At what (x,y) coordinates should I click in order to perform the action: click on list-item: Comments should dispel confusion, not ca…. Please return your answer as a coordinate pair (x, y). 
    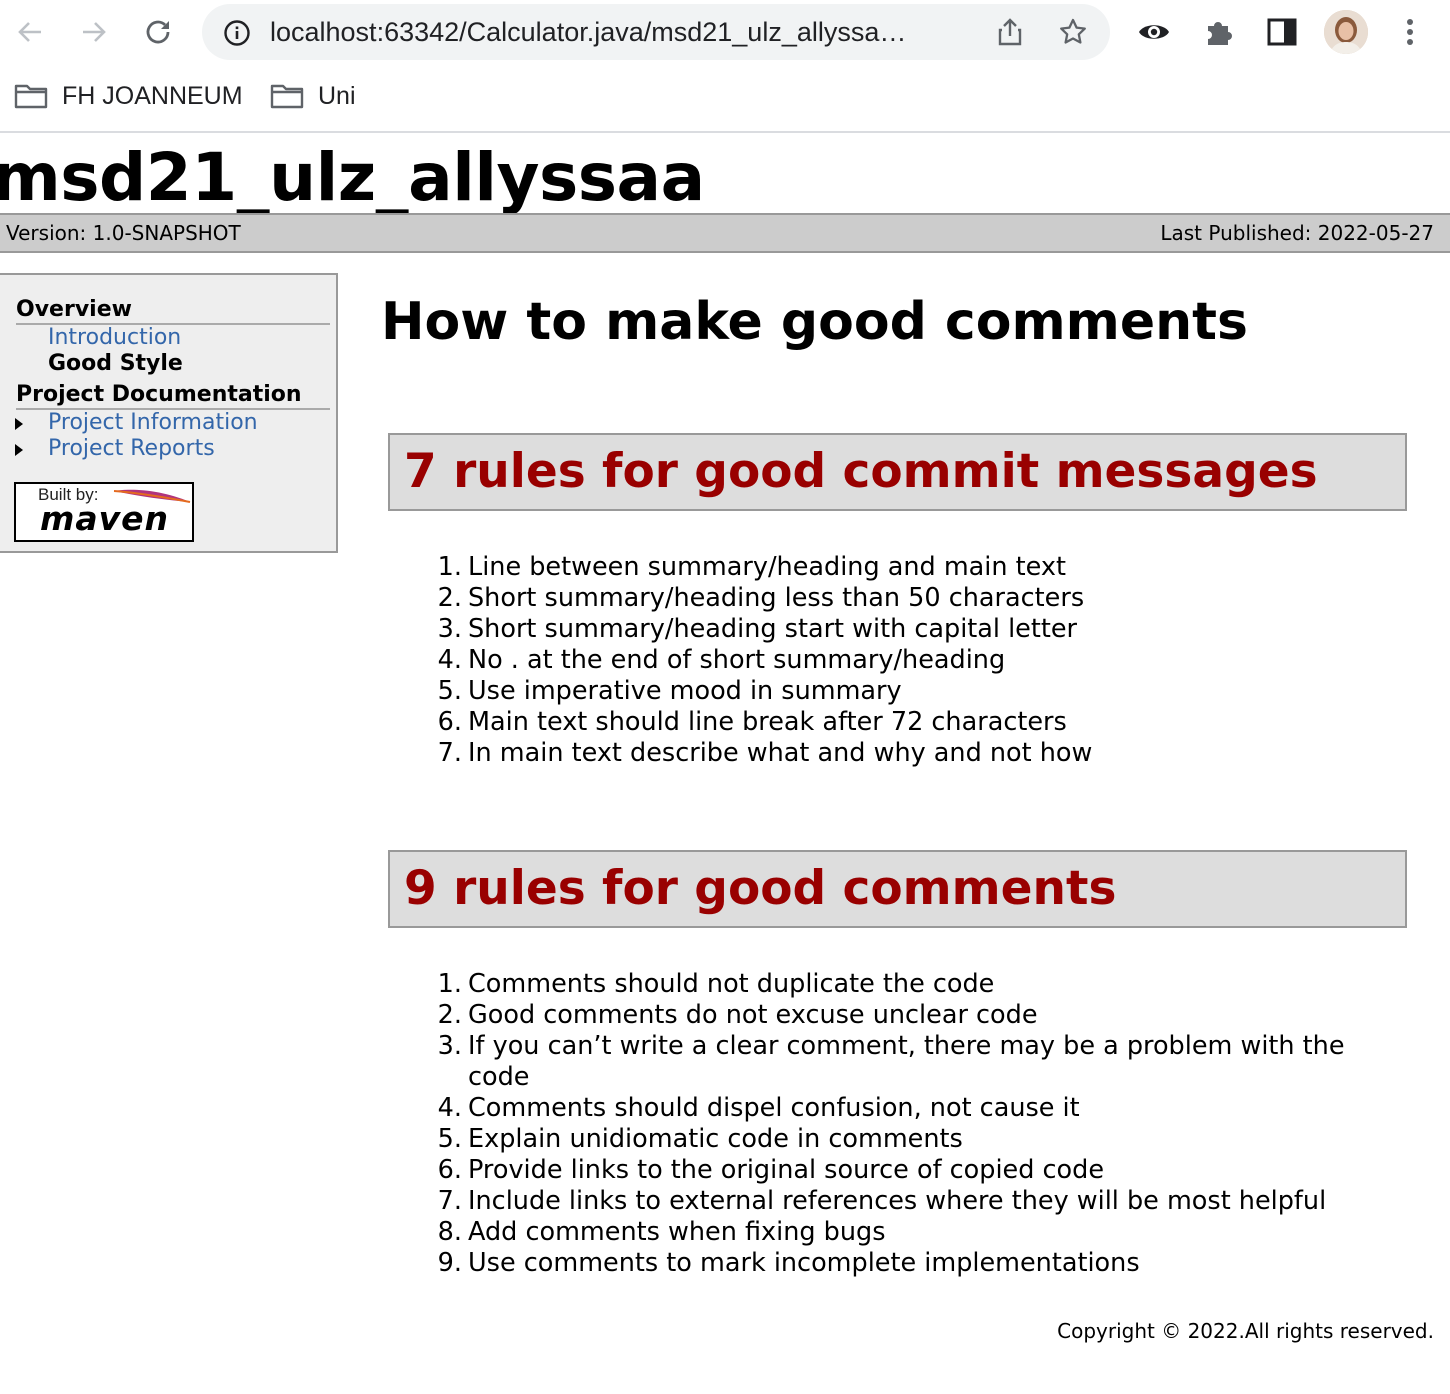
    Looking at the image, I should click on (756, 1108).